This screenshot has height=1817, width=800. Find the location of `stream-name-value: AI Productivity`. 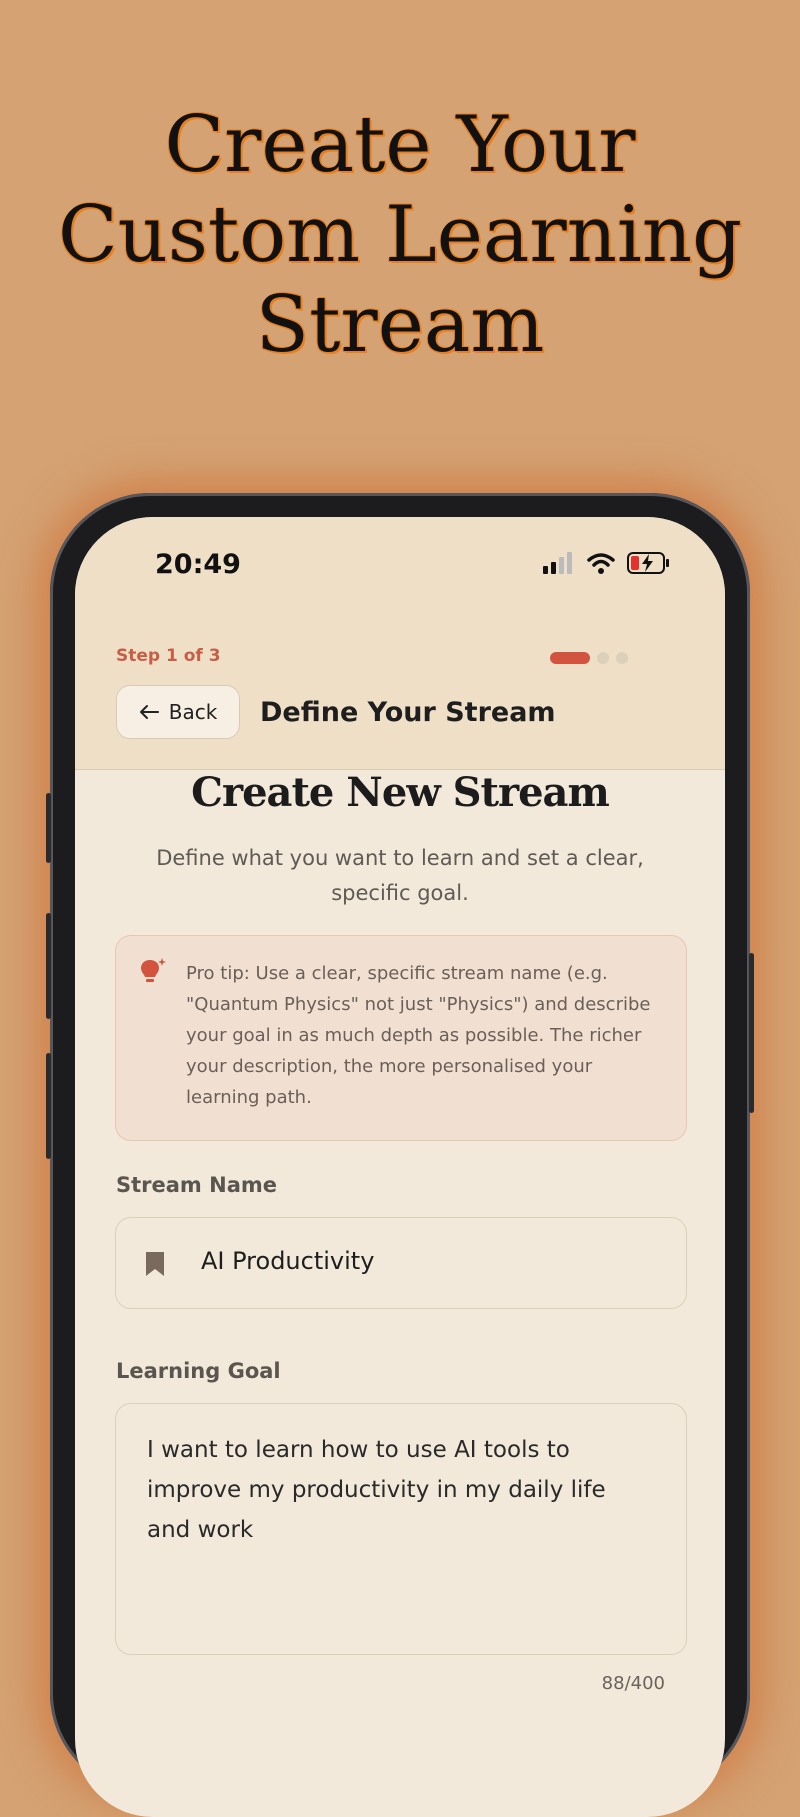

stream-name-value: AI Productivity is located at coordinates (288, 1261).